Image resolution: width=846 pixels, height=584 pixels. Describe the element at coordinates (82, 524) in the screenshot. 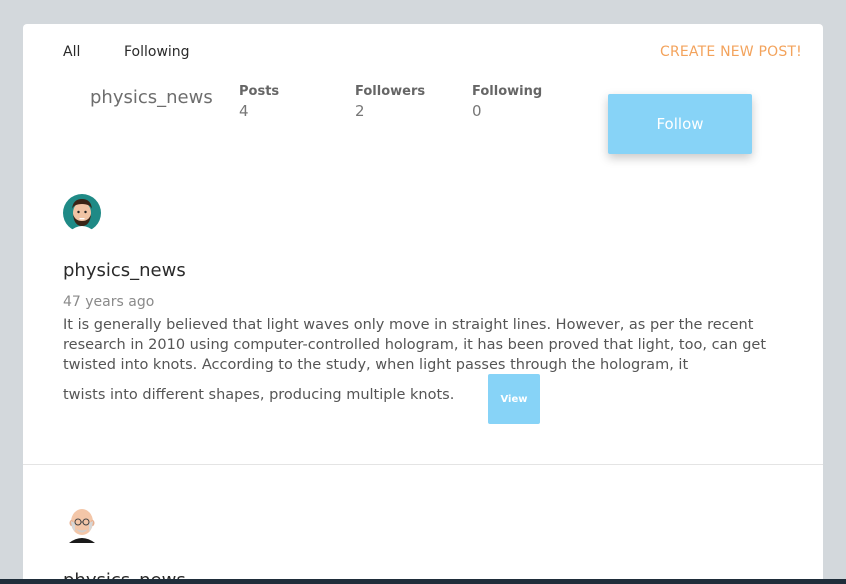

I see `bald-man-glasses-avatar-icon` at that location.